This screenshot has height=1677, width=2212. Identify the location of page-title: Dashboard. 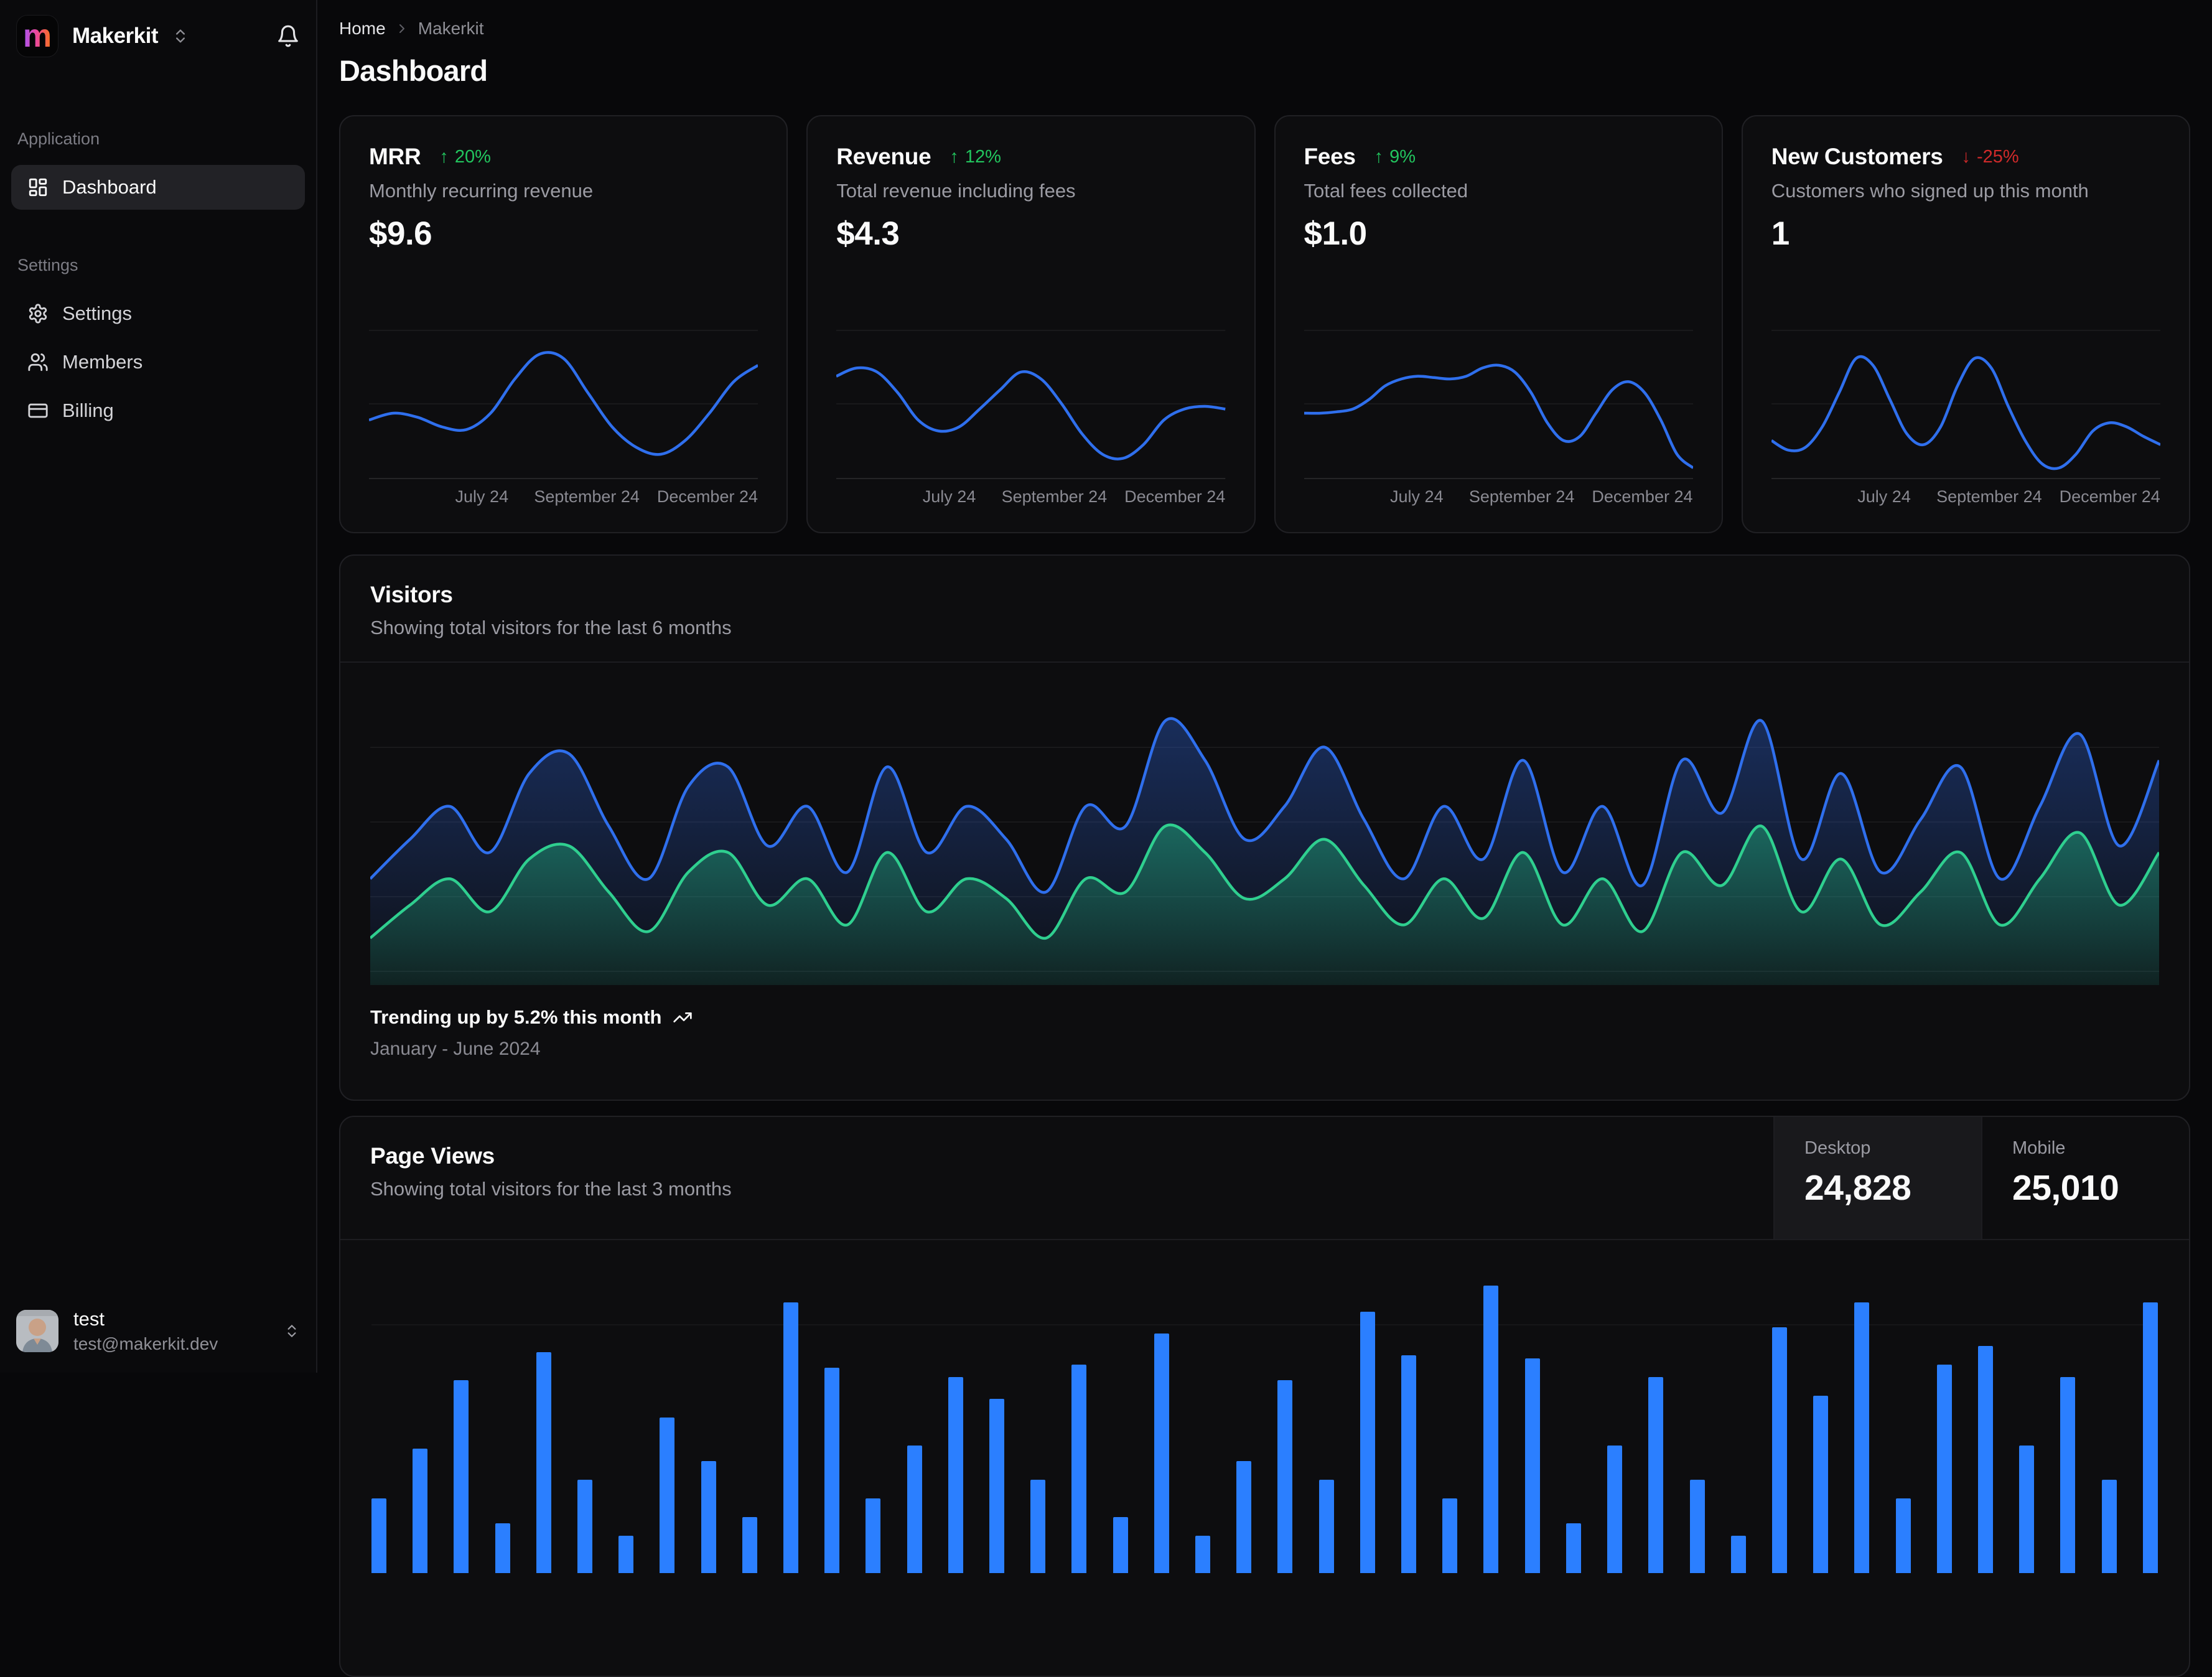
(413, 70).